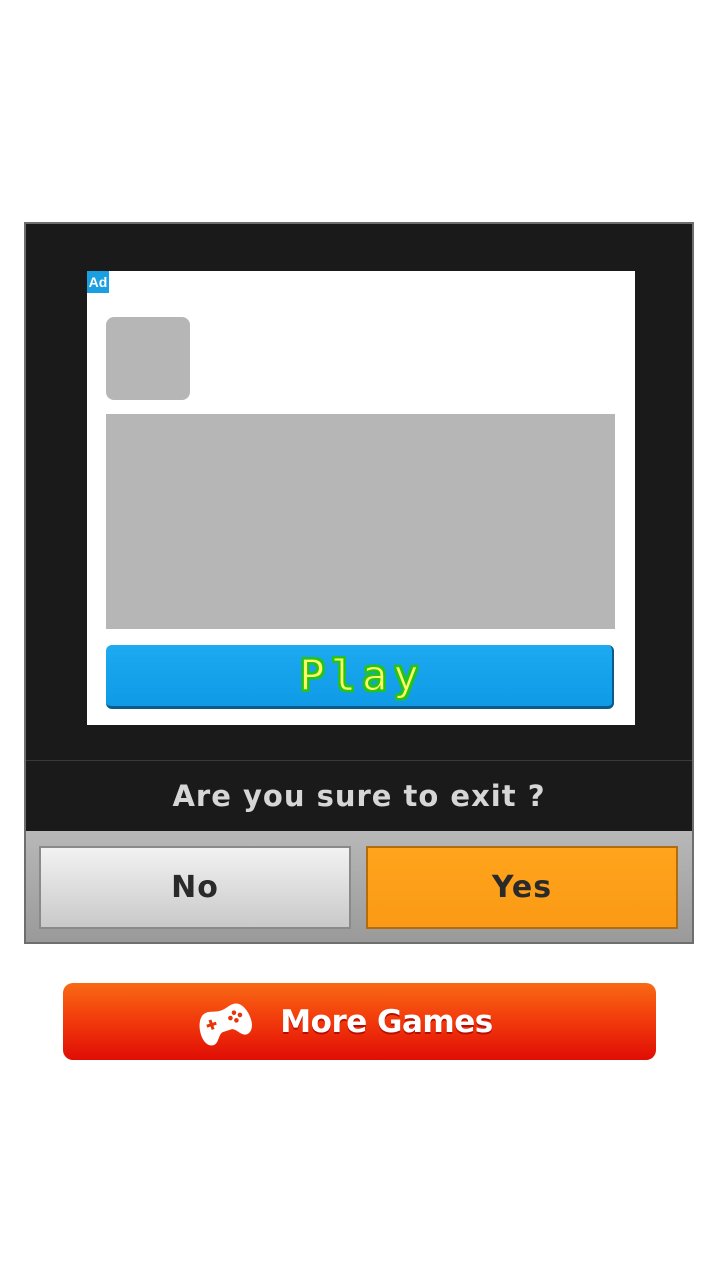 Image resolution: width=720 pixels, height=1280 pixels. I want to click on ad-badge: Ad, so click(98, 282).